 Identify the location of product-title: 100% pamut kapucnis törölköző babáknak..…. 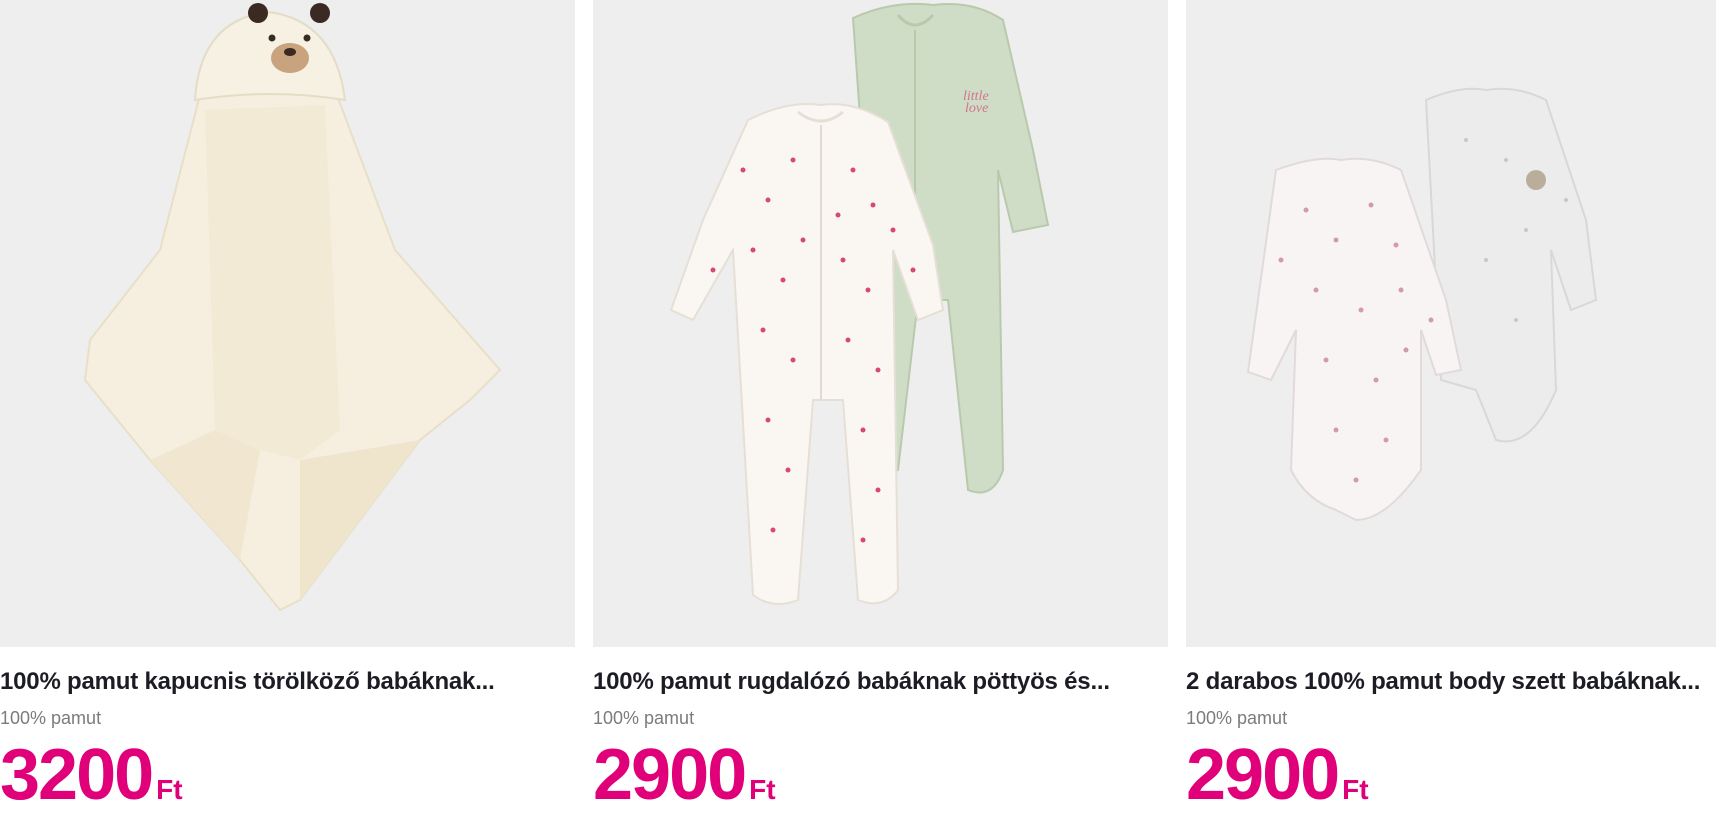
(287, 682).